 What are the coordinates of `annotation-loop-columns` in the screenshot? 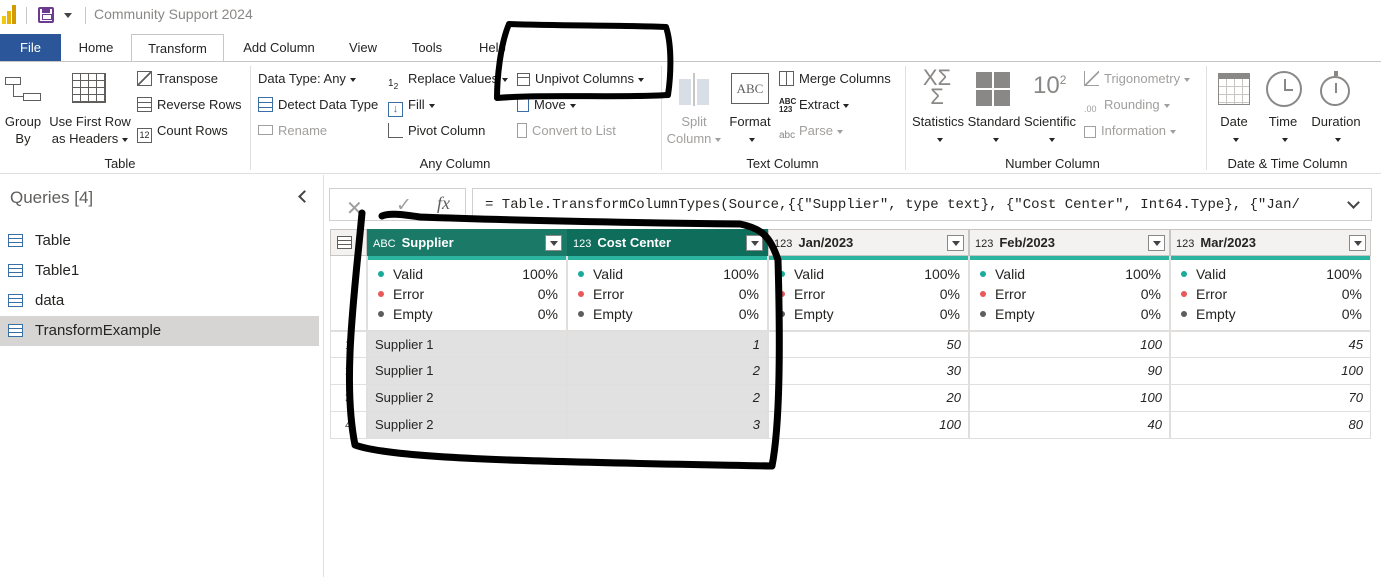 It's located at (564, 339).